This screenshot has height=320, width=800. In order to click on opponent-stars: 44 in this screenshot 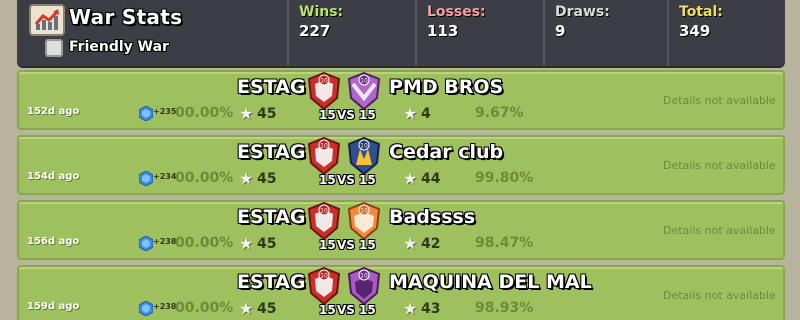, I will do `click(431, 179)`.